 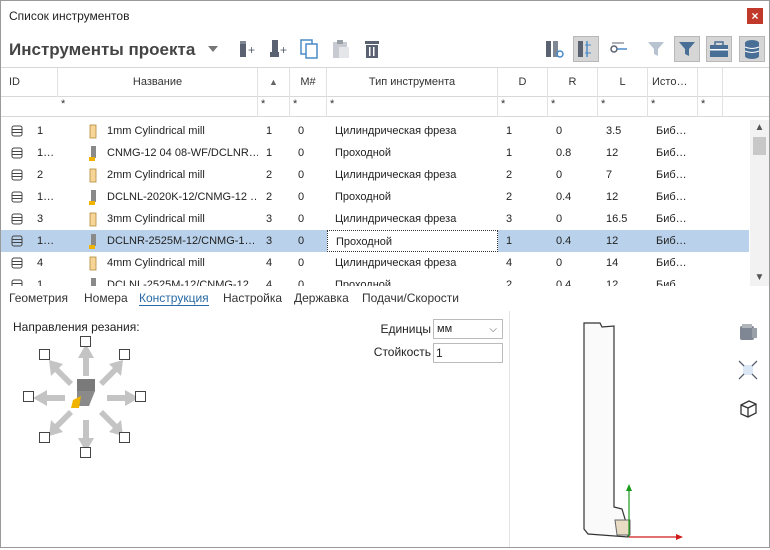 What do you see at coordinates (748, 408) in the screenshot?
I see `3d-view-icon` at bounding box center [748, 408].